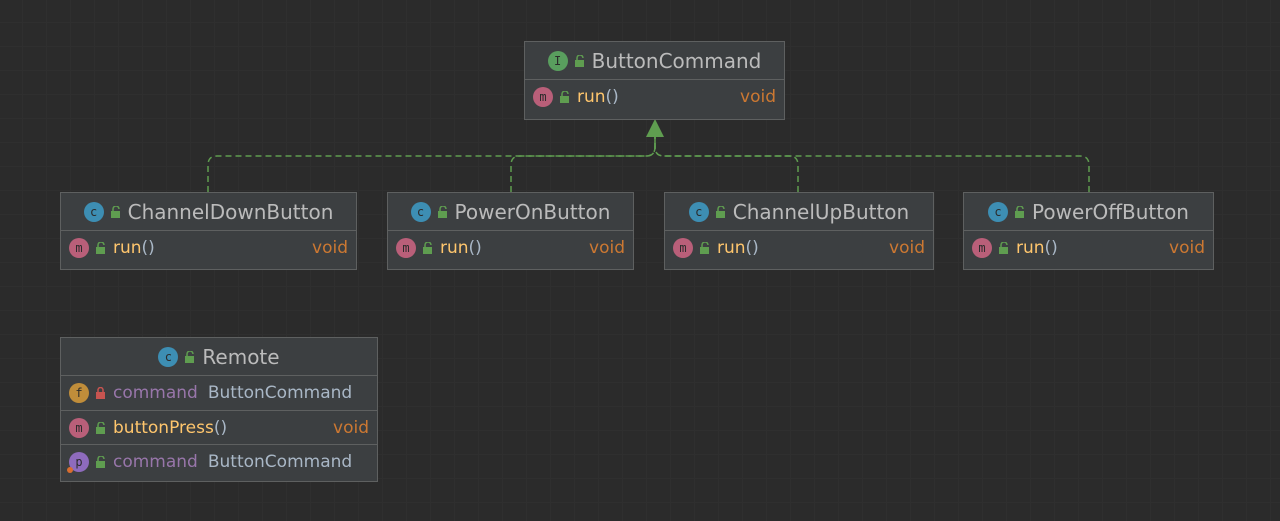 This screenshot has height=521, width=1280. I want to click on node-title: Remote, so click(241, 356).